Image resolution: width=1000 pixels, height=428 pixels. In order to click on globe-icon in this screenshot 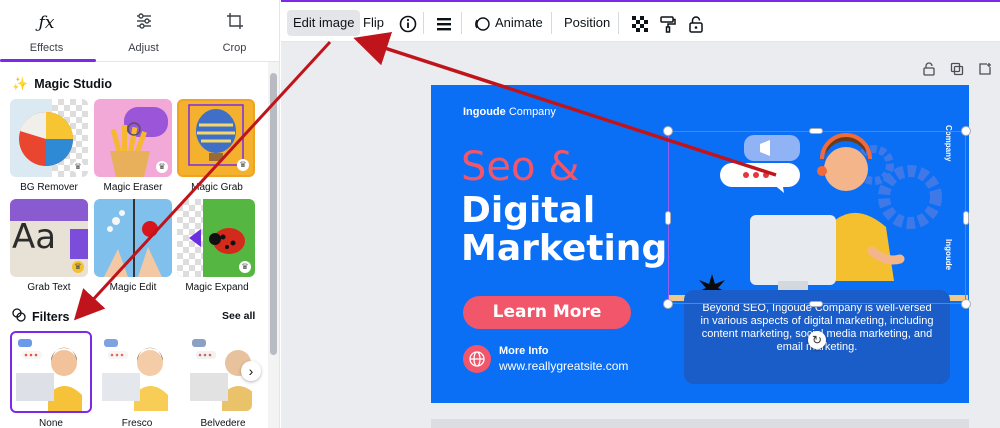, I will do `click(477, 359)`.